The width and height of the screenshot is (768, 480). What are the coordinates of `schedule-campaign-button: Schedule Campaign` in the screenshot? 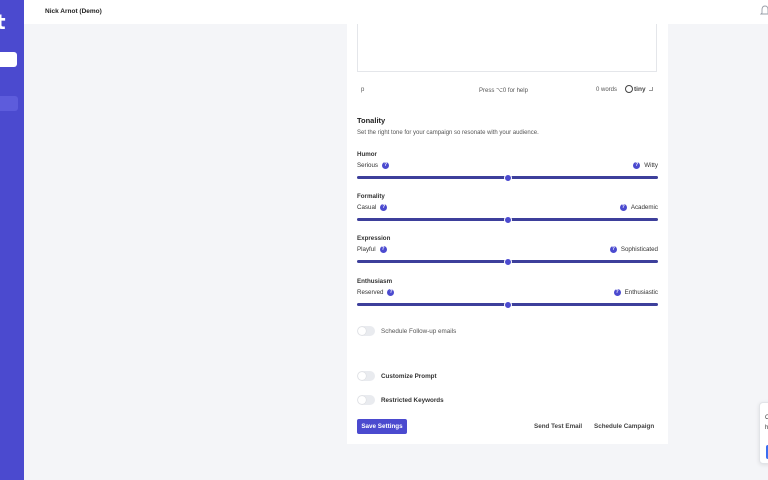 It's located at (624, 426).